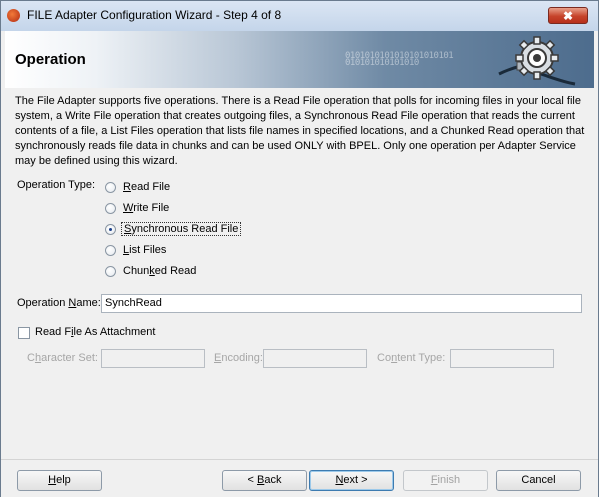 This screenshot has width=599, height=504. I want to click on radio-label: List Files, so click(144, 250).